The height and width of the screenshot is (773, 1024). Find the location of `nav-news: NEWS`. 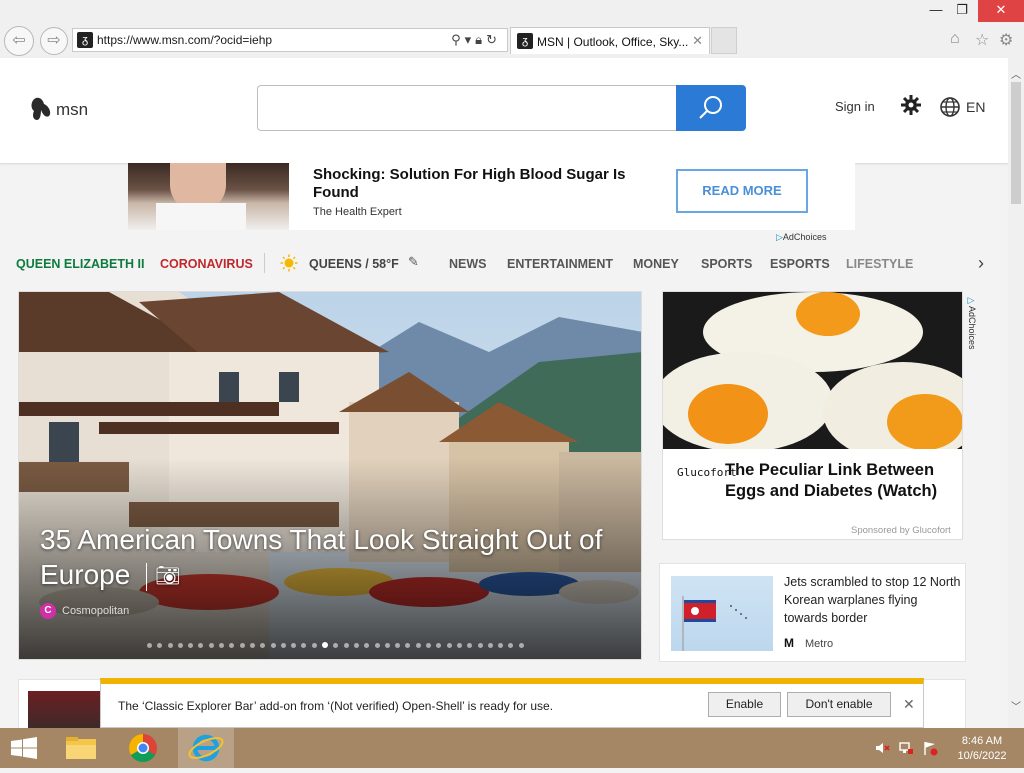

nav-news: NEWS is located at coordinates (468, 264).